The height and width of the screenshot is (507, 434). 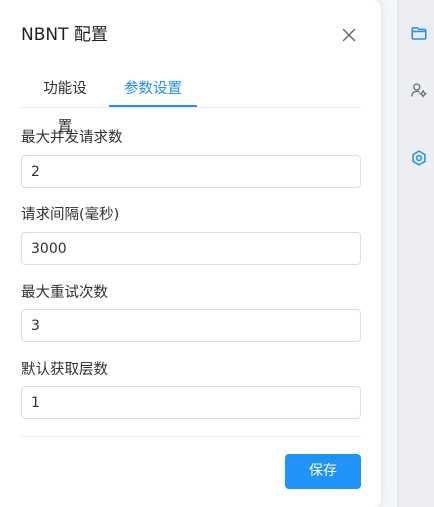 What do you see at coordinates (191, 402) in the screenshot?
I see `default-depth-input` at bounding box center [191, 402].